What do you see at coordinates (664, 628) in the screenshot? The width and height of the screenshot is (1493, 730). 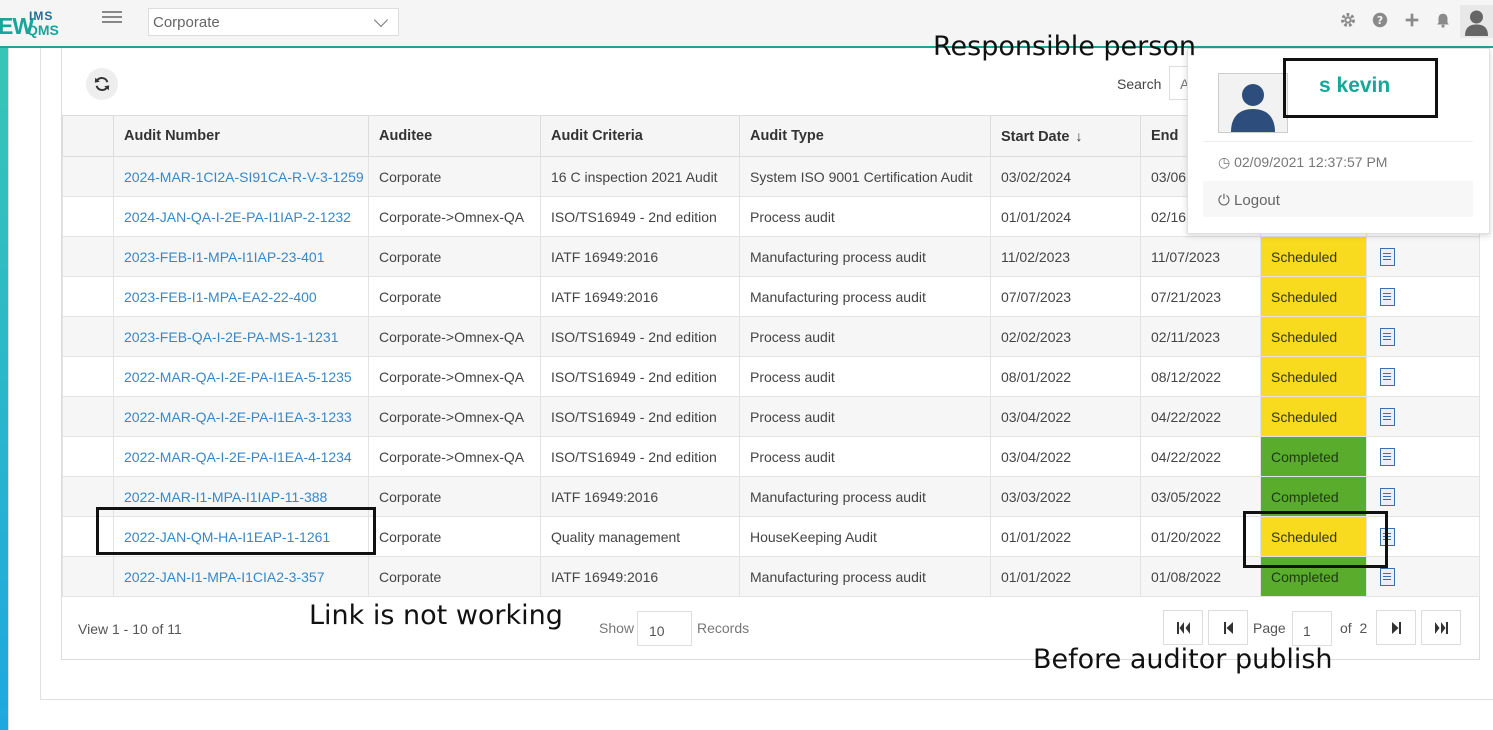 I see `page-size-input: 10` at bounding box center [664, 628].